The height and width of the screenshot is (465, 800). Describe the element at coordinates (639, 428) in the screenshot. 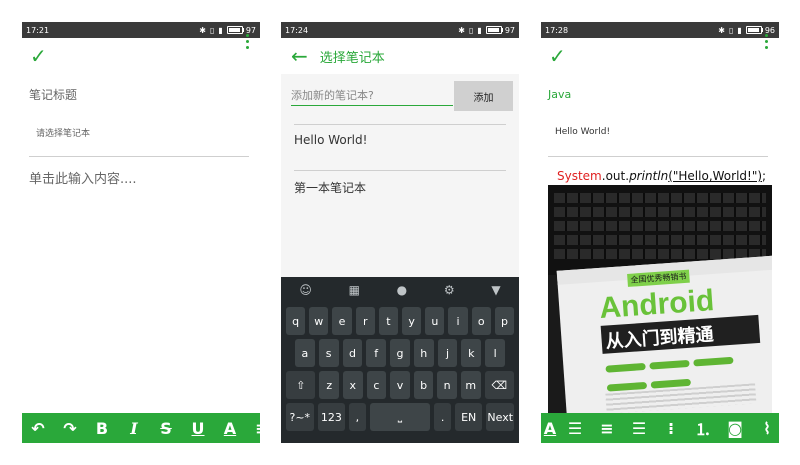

I see `align-right-icon: ☰` at that location.